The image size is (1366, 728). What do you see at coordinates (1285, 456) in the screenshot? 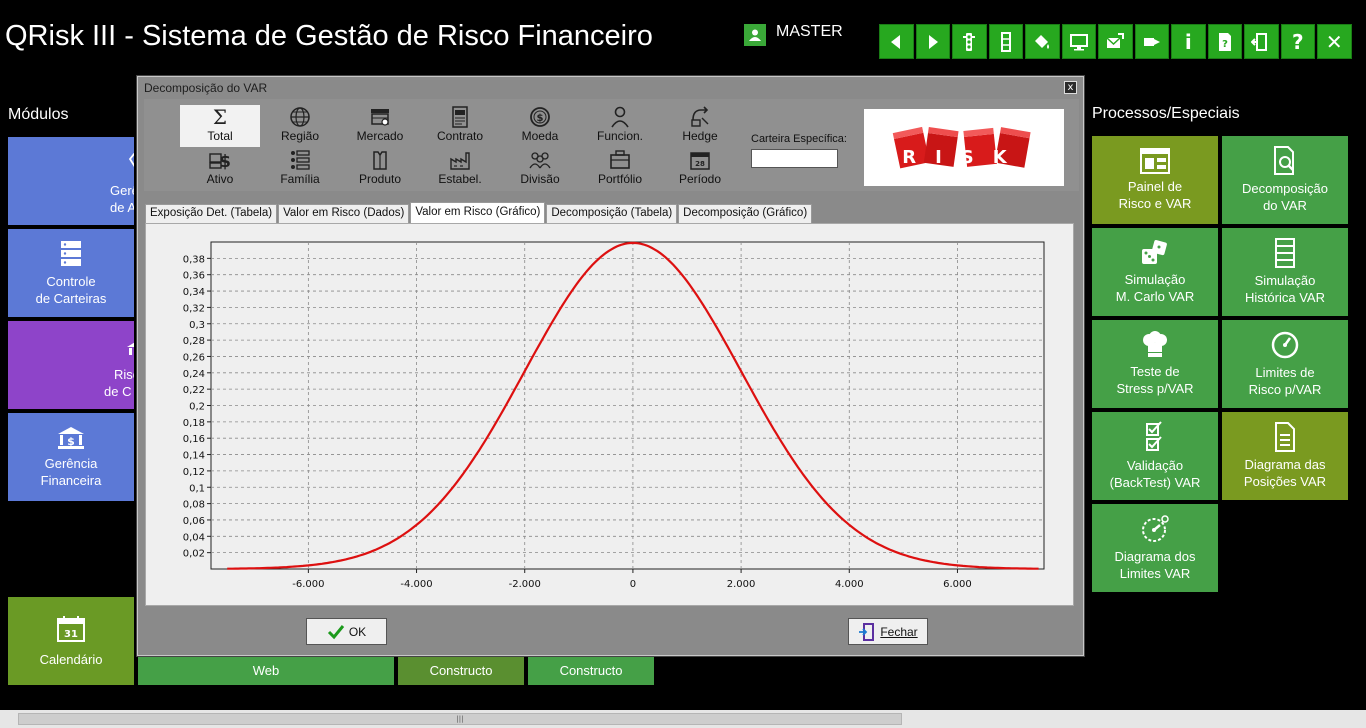
I see `tile-diagrama-posicoes: Diagrama das Posições VAR` at bounding box center [1285, 456].